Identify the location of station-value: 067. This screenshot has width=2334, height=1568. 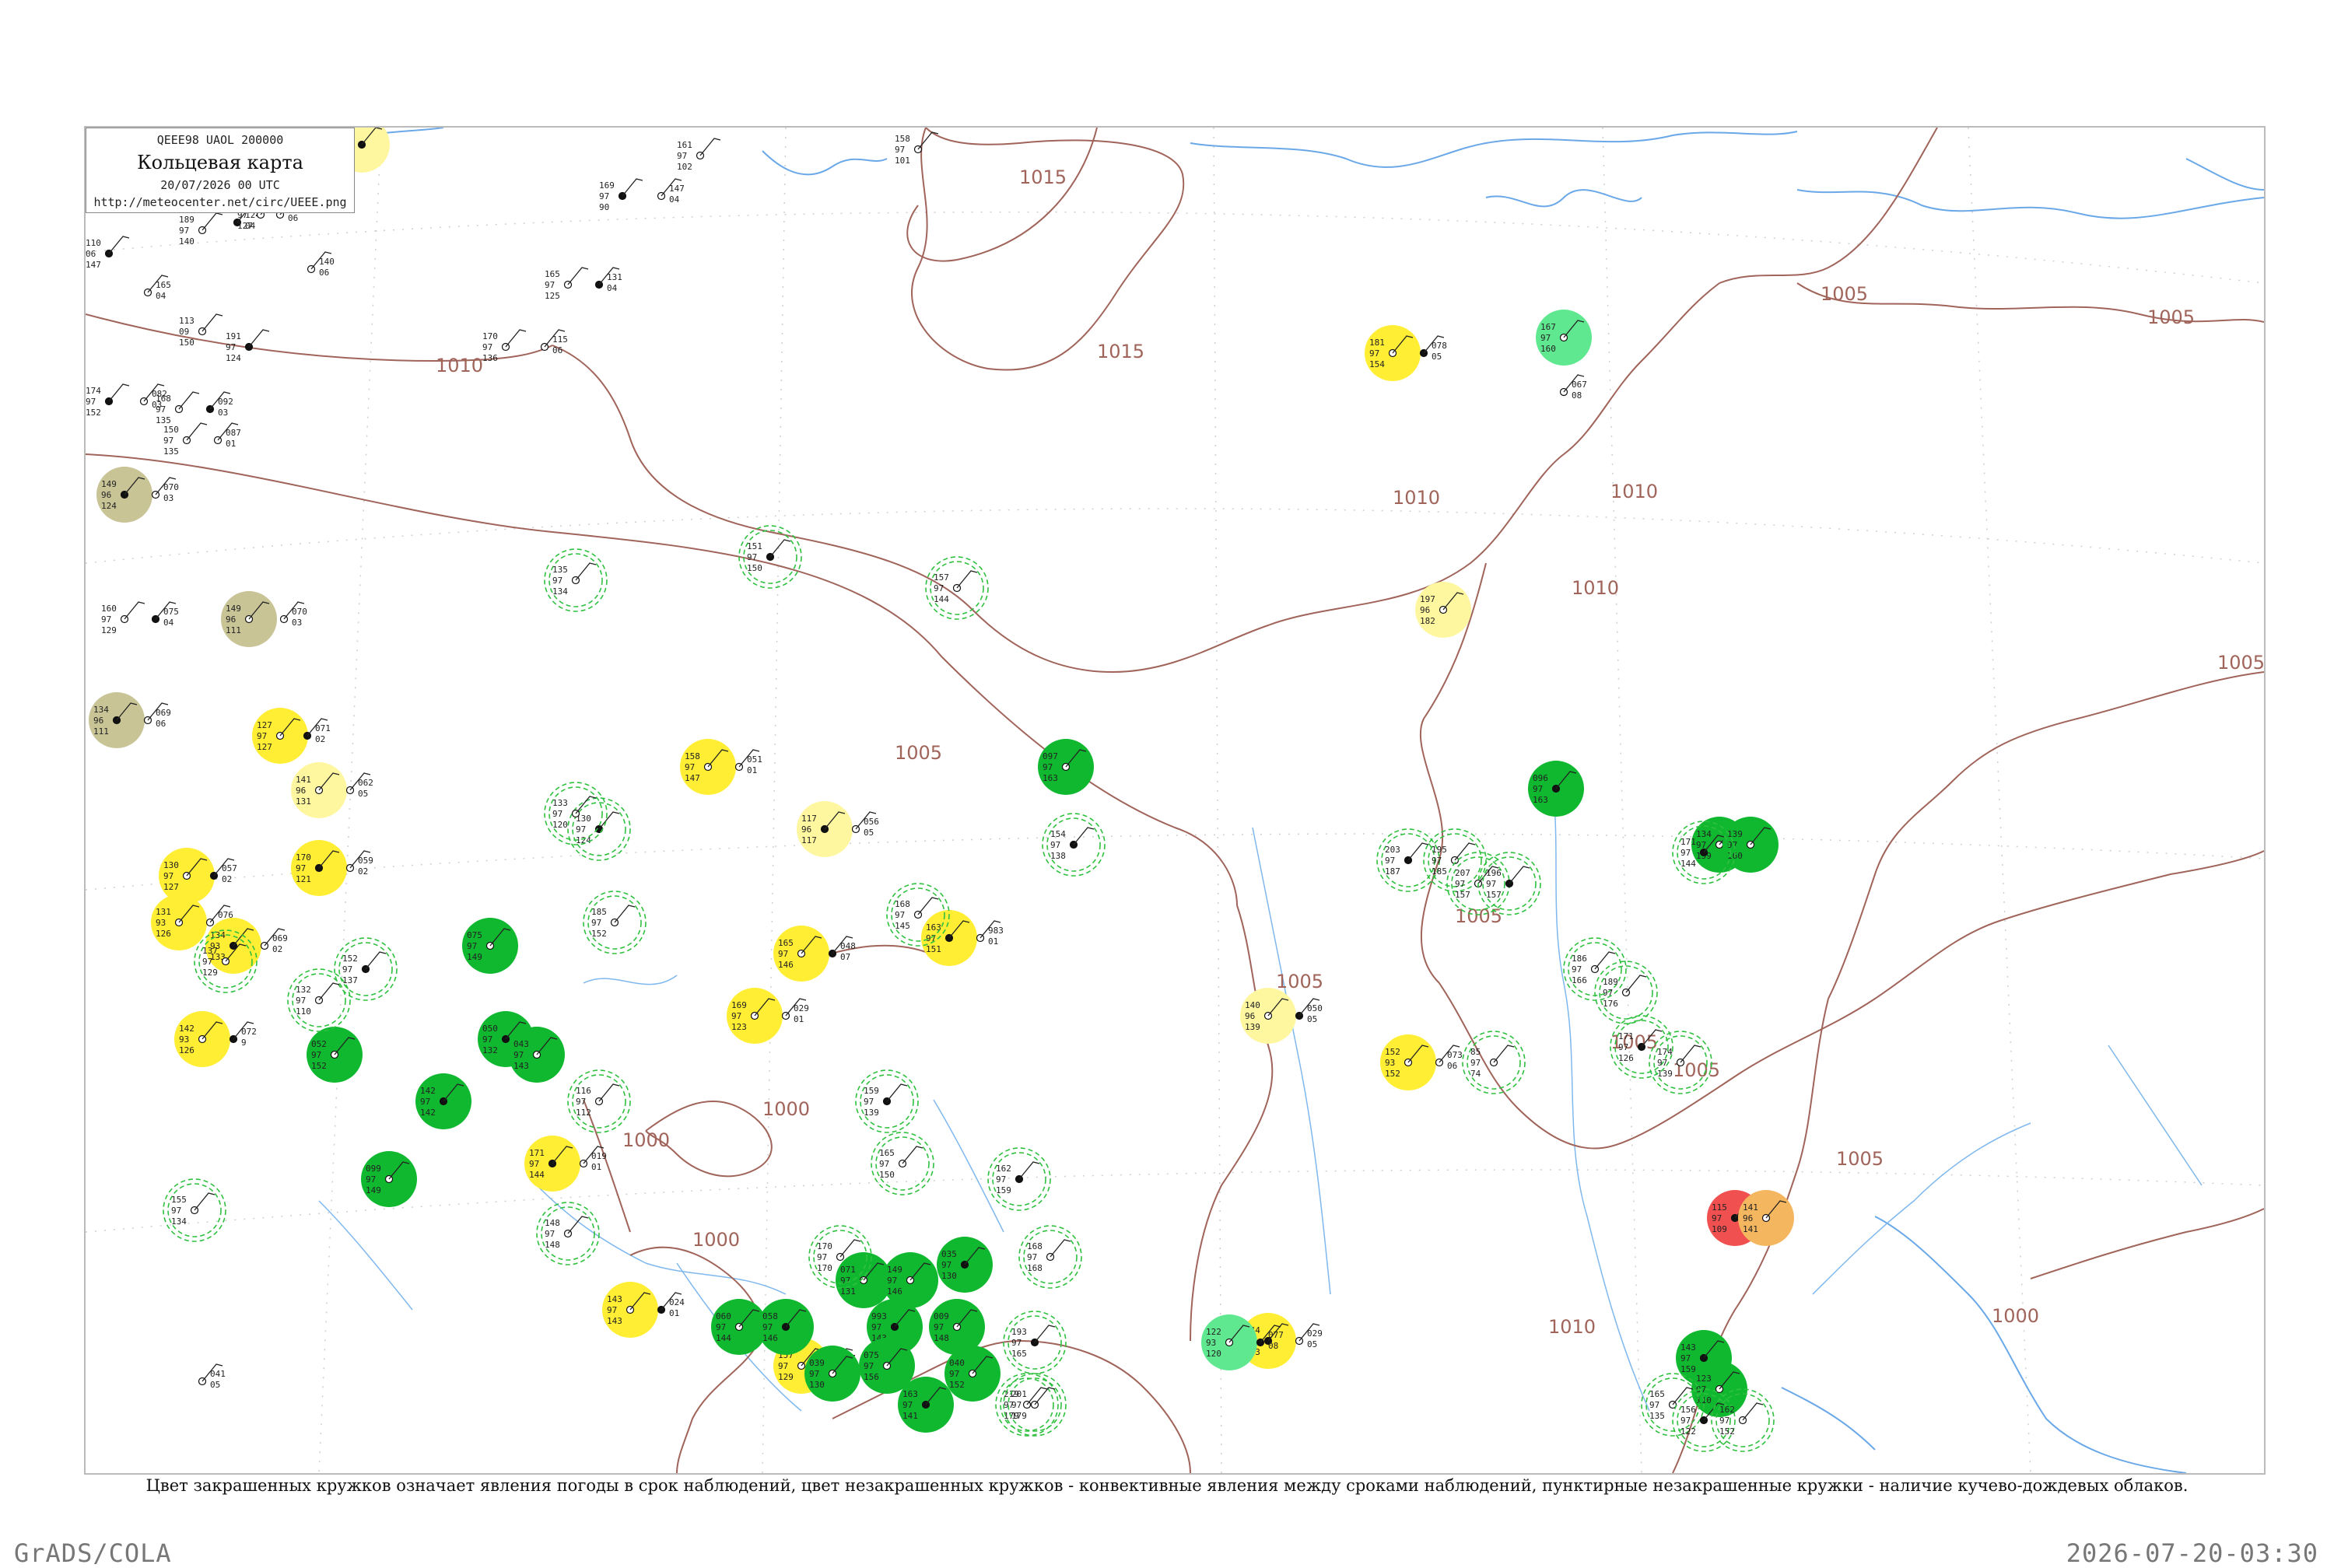
(1579, 385).